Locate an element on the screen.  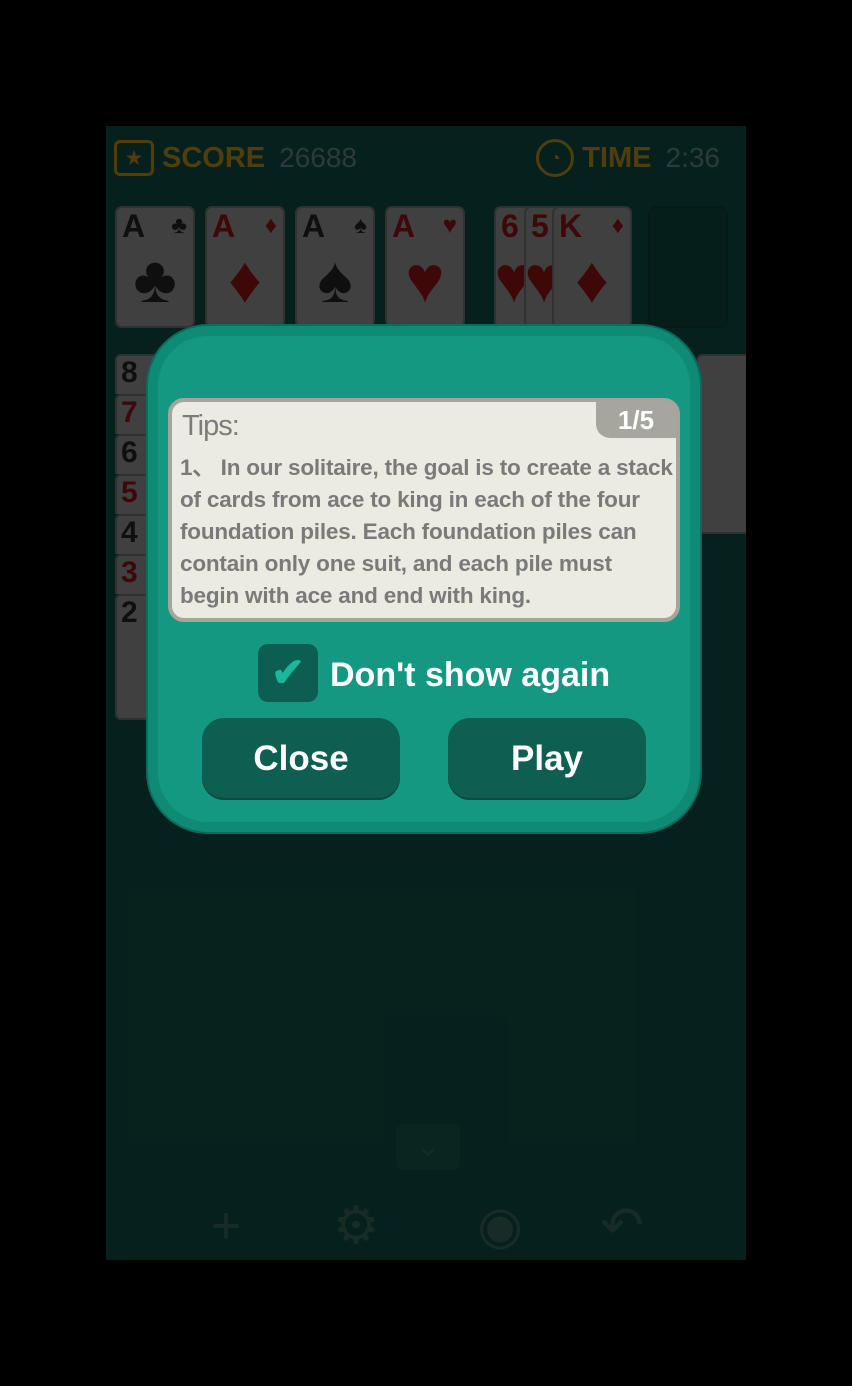
tips-title: Tips: is located at coordinates (211, 426).